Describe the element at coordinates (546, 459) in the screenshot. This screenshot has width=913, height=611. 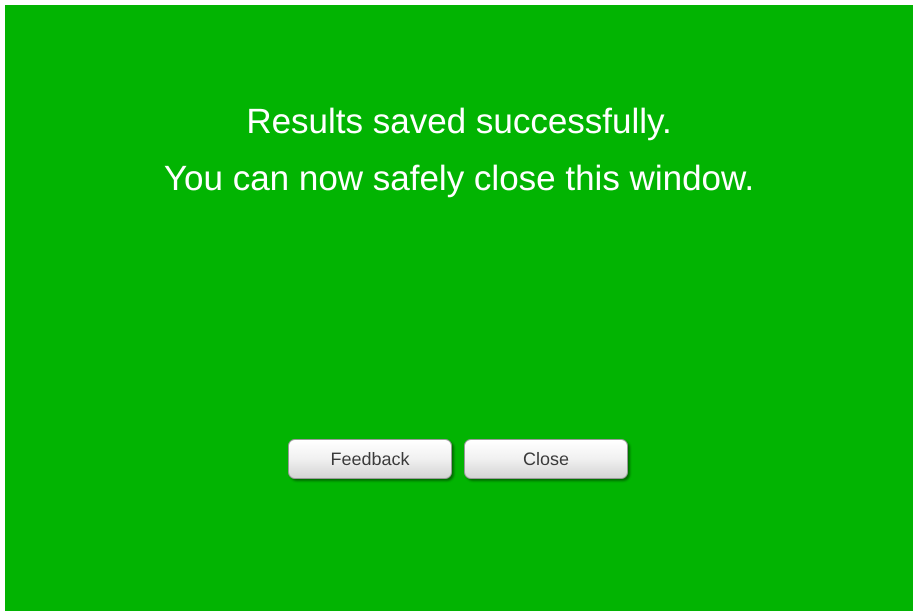
I see `dialog-button: Close` at that location.